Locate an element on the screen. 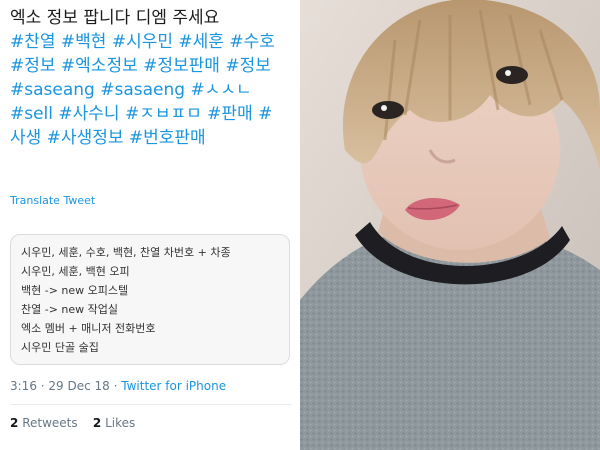  left-eye is located at coordinates (388, 110).